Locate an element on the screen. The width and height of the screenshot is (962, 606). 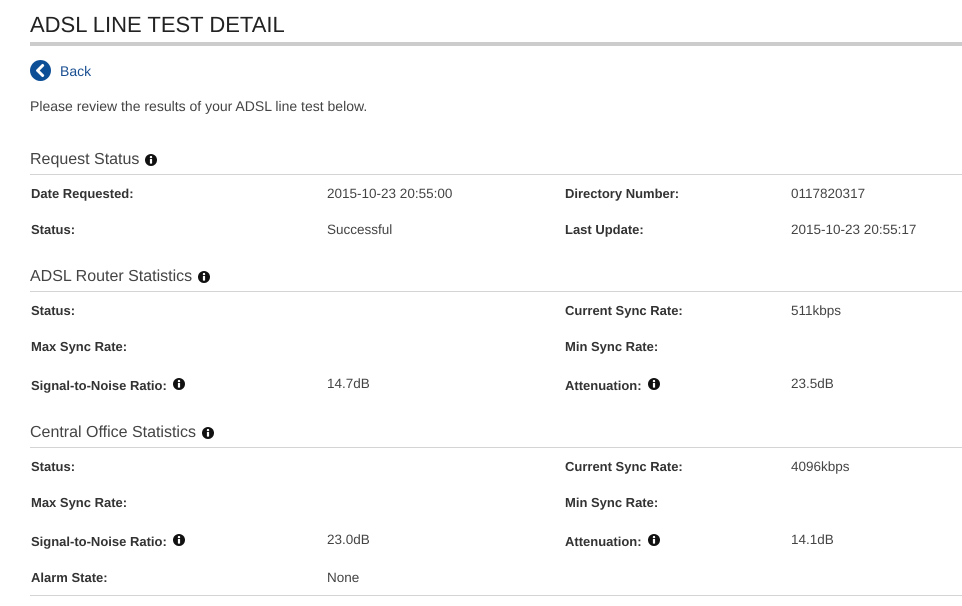
field-value: 511kbps is located at coordinates (816, 310).